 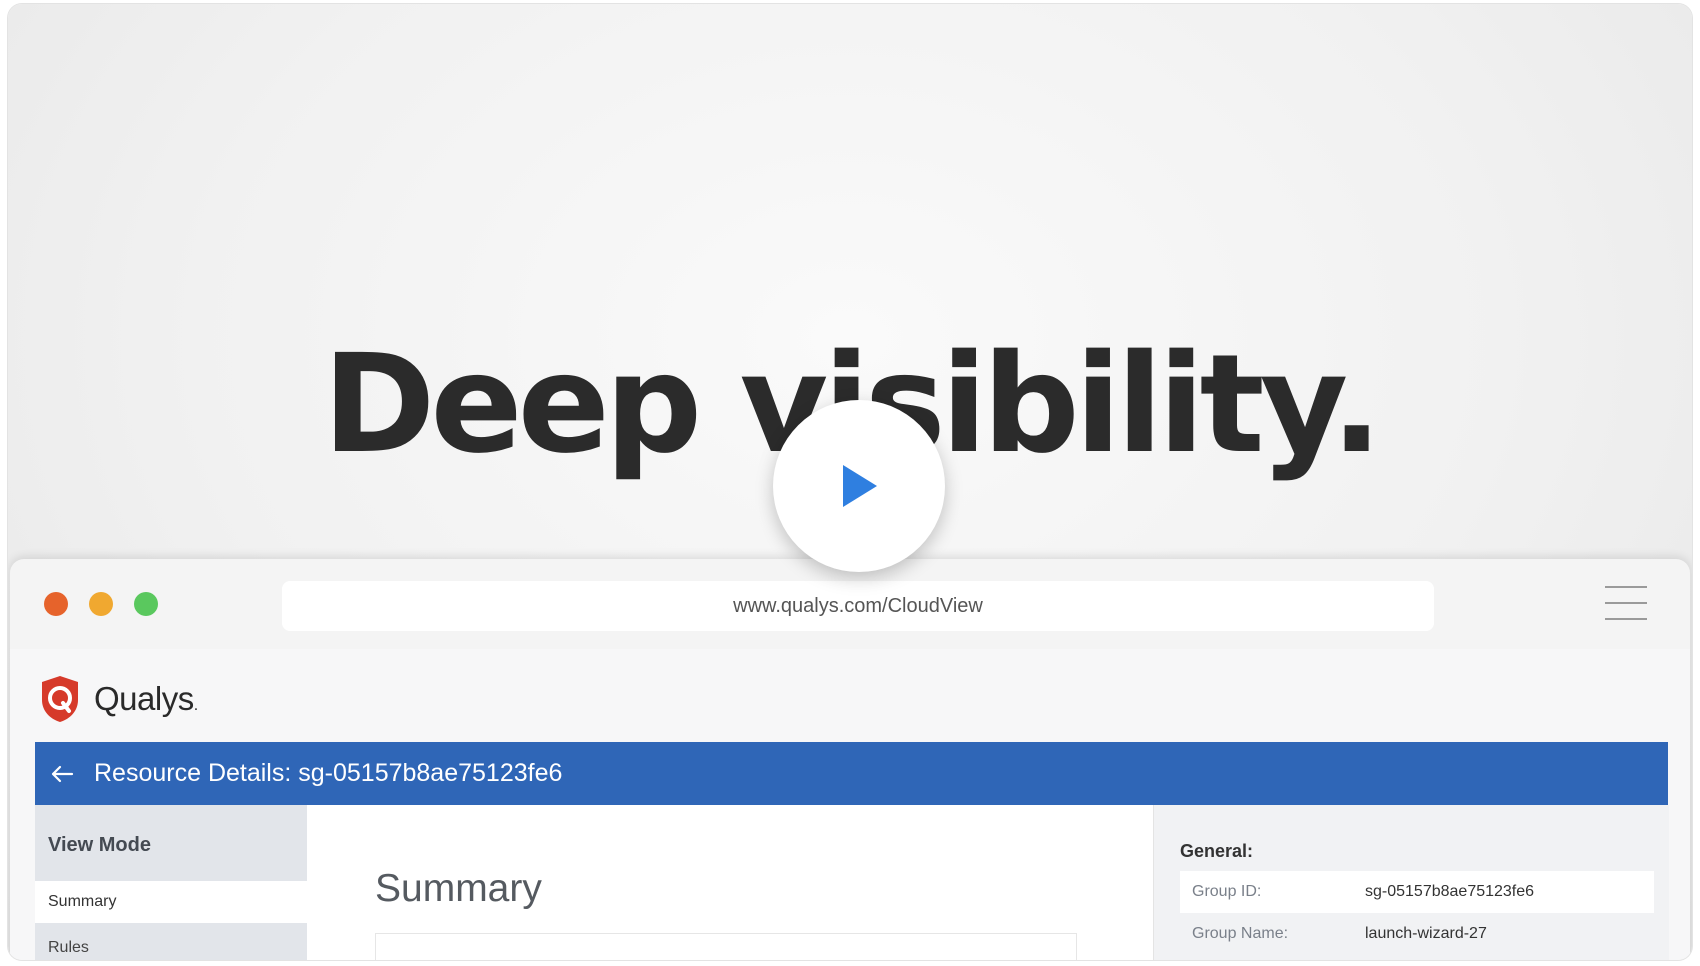 I want to click on address-bar-url: www.qualys.com/CloudView, so click(x=858, y=605).